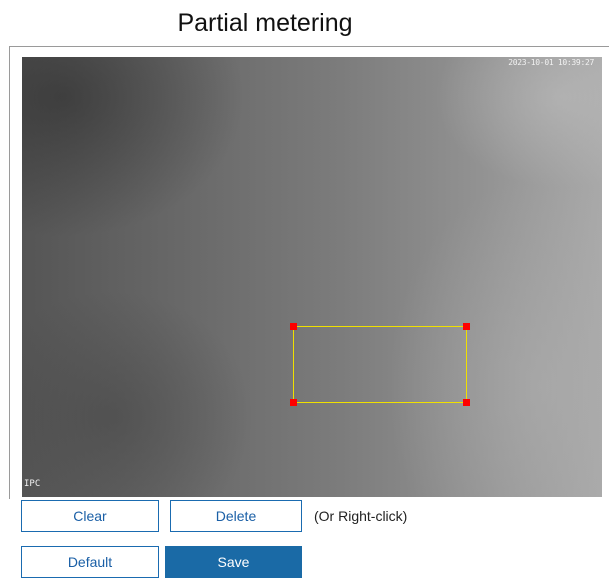  I want to click on default-button: Default, so click(90, 562).